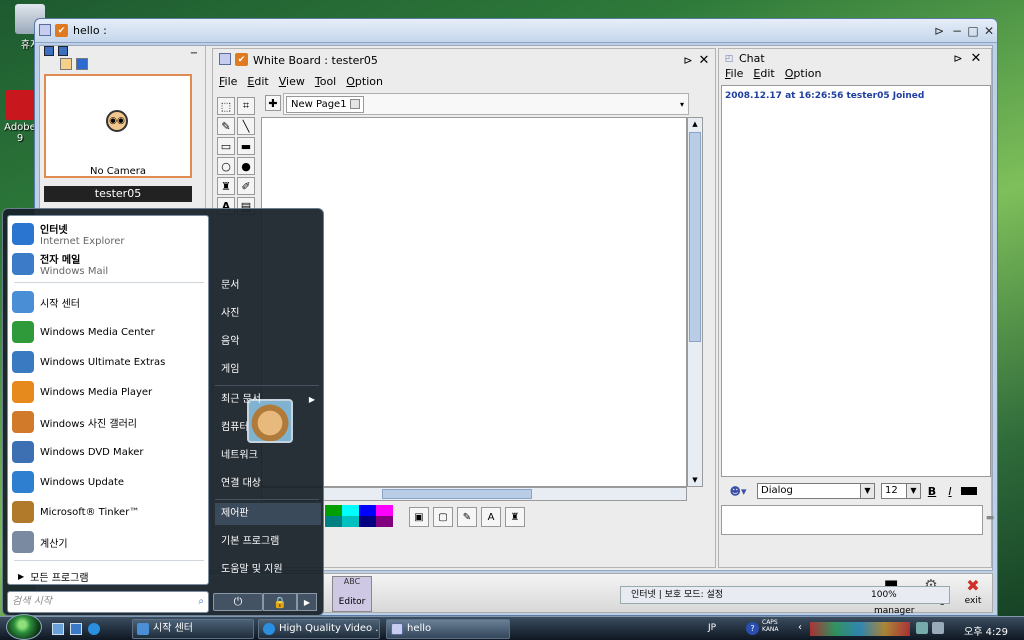 This screenshot has width=1024, height=640. What do you see at coordinates (268, 484) in the screenshot?
I see `start-connect-to: 연결 대상` at bounding box center [268, 484].